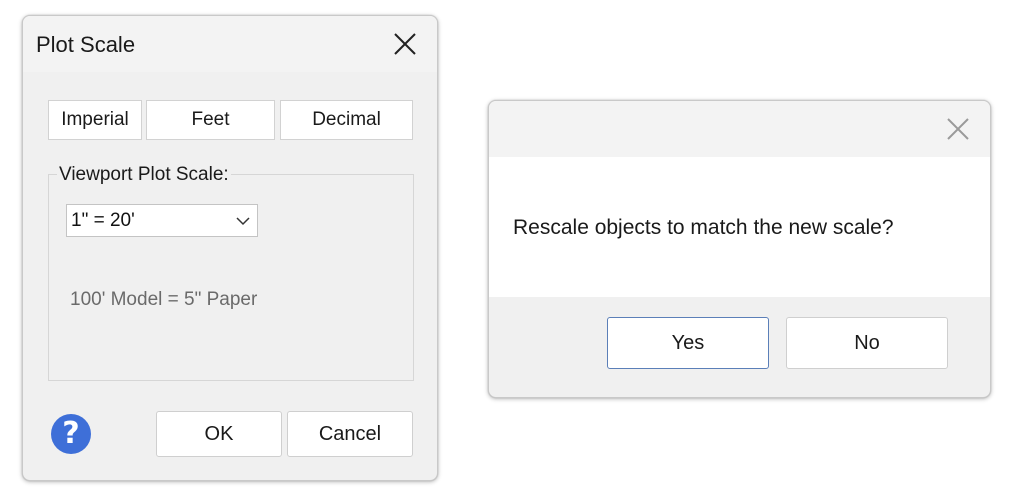  I want to click on scale-select: 1" = 20', so click(162, 220).